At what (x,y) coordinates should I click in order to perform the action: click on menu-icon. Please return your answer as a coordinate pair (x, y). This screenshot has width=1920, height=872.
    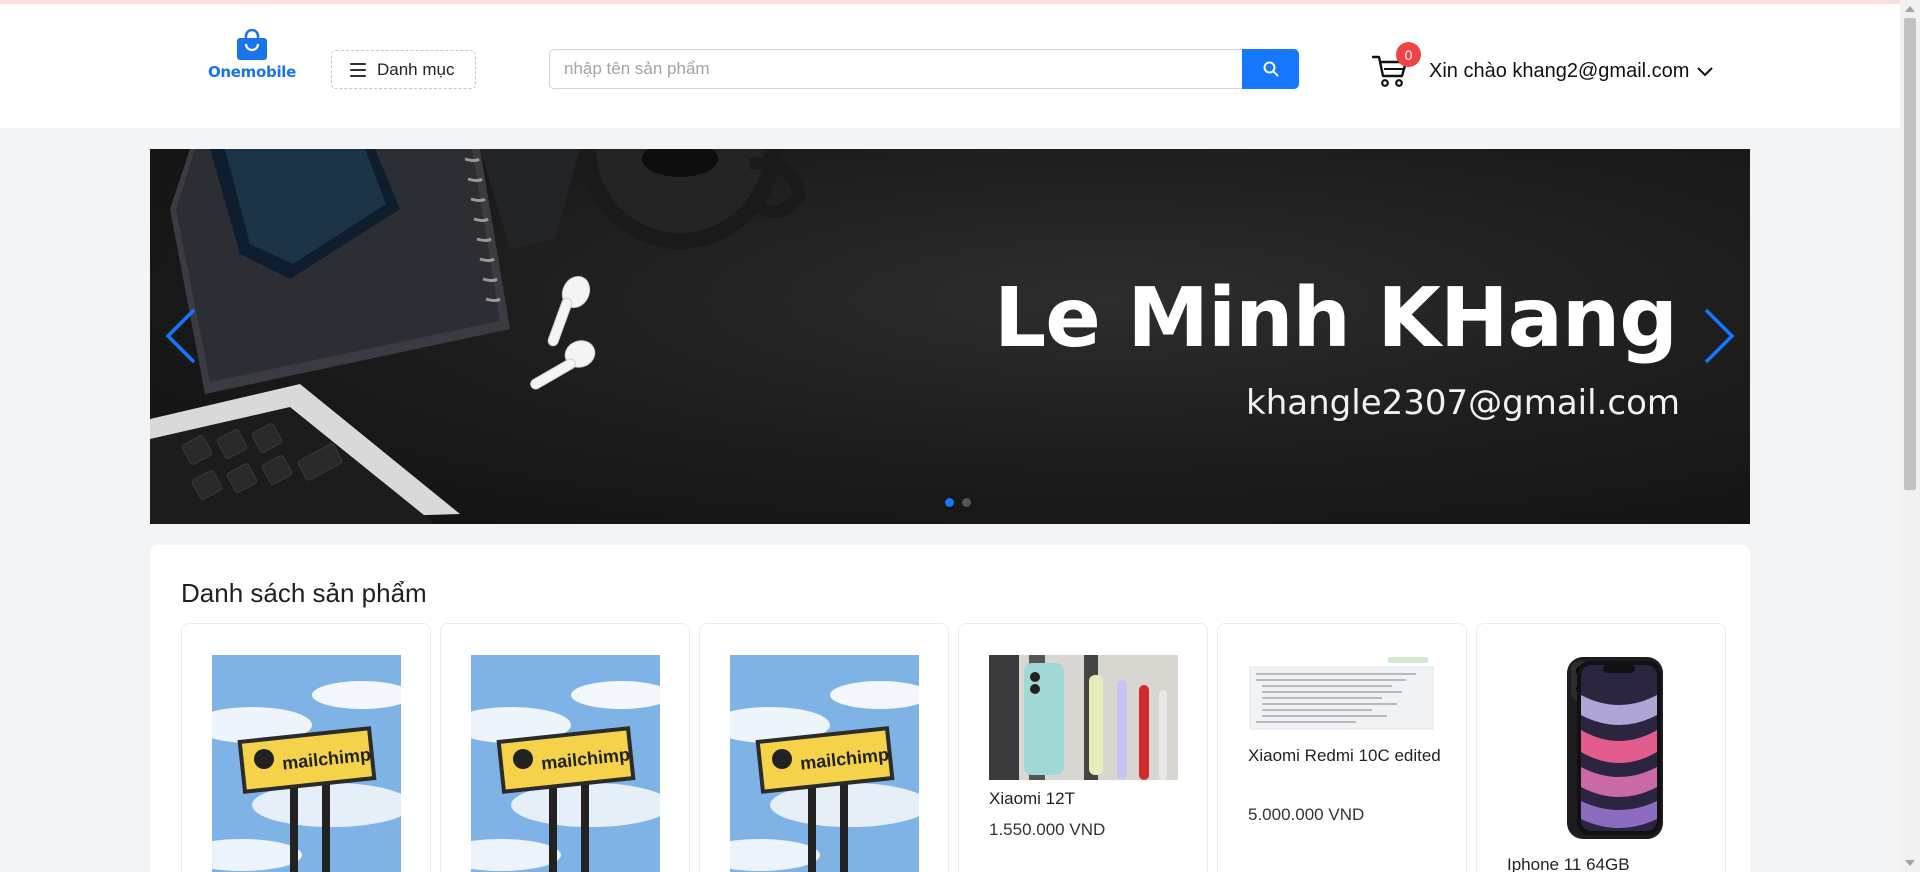
    Looking at the image, I should click on (358, 69).